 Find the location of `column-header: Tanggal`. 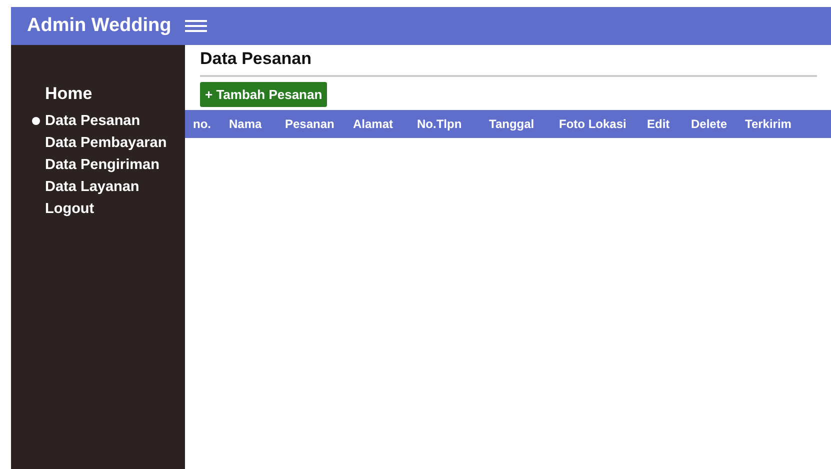

column-header: Tanggal is located at coordinates (511, 124).